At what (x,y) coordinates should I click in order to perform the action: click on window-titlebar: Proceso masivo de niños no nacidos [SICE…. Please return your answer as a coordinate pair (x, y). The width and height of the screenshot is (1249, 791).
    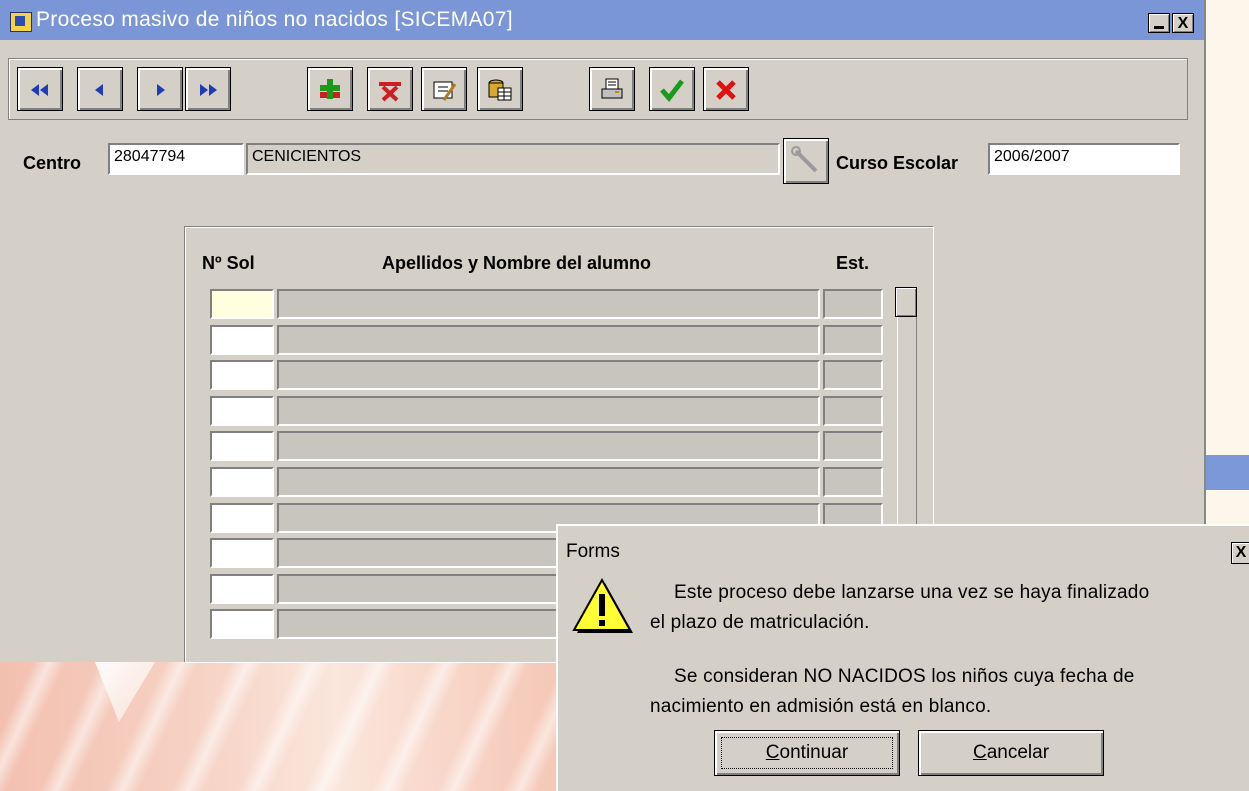
    Looking at the image, I should click on (602, 20).